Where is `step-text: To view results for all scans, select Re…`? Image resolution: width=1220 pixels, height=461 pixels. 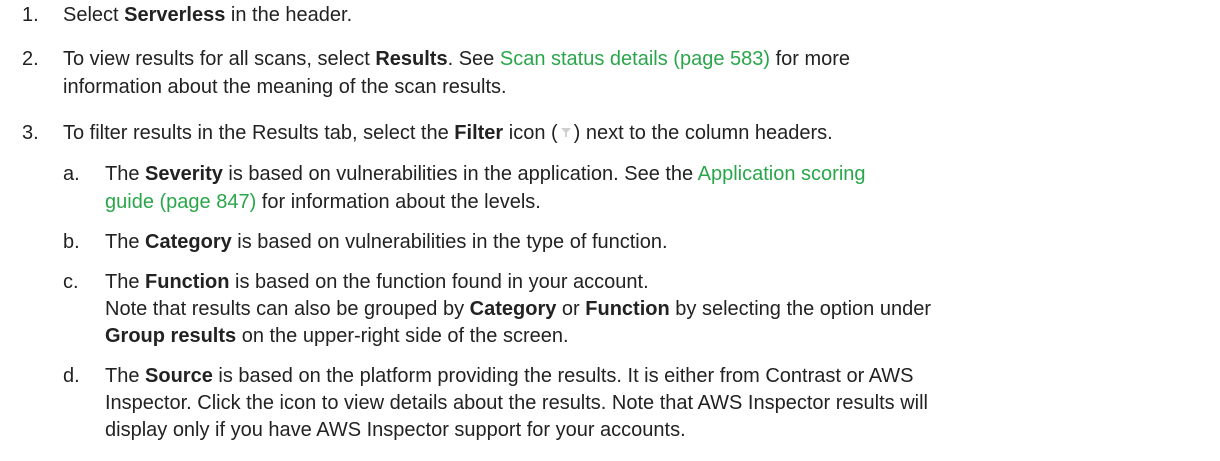
step-text: To view results for all scans, select Re… is located at coordinates (457, 59).